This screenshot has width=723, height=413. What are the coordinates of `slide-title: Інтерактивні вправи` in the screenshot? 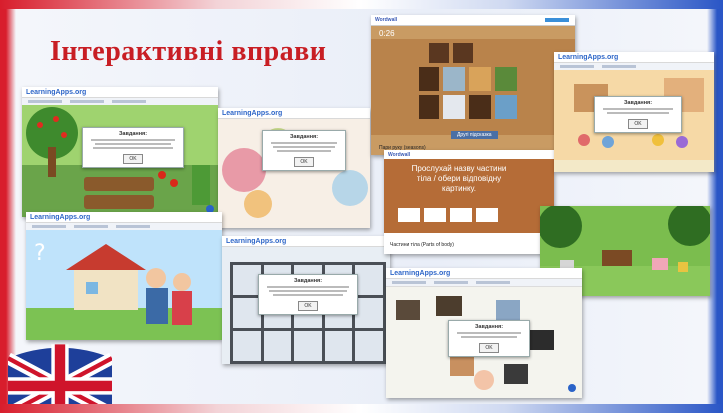 It's located at (188, 51).